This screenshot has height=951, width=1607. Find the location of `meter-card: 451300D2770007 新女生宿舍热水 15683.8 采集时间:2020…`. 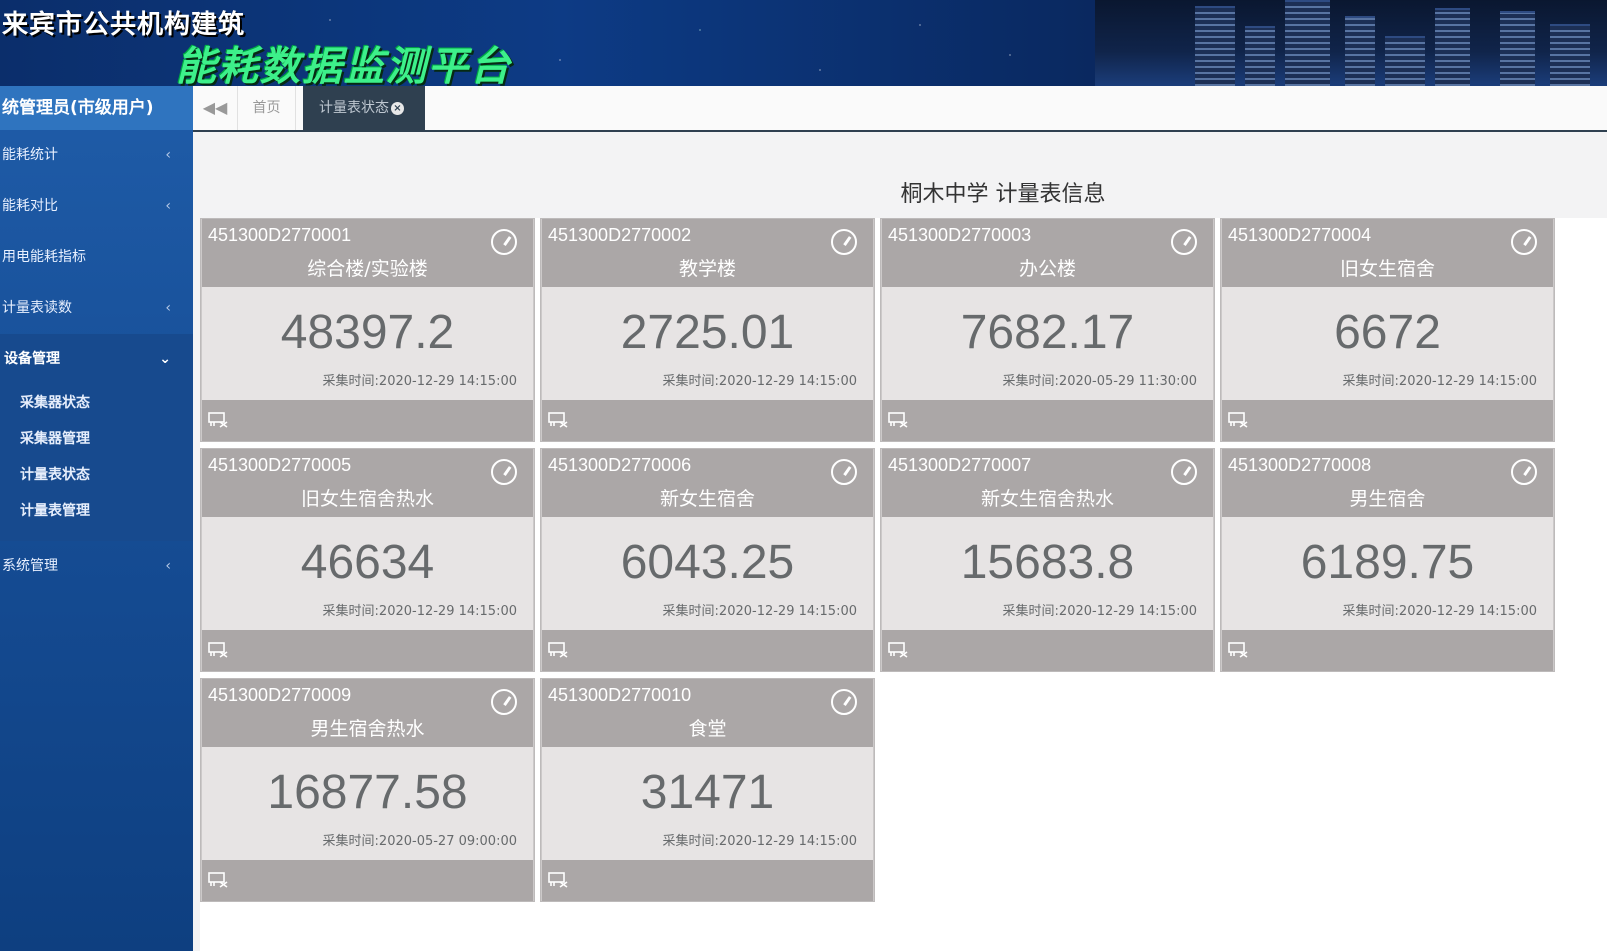

meter-card: 451300D2770007 新女生宿舍热水 15683.8 采集时间:2020… is located at coordinates (1047, 560).